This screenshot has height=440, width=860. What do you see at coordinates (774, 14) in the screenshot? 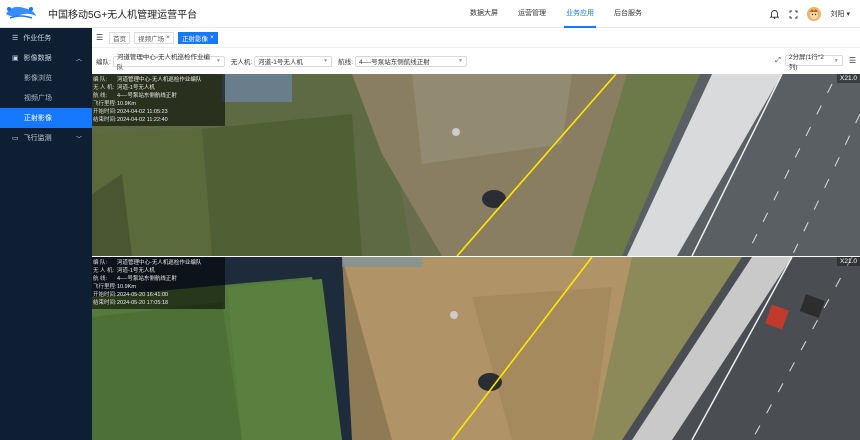
I see `bell-icon` at bounding box center [774, 14].